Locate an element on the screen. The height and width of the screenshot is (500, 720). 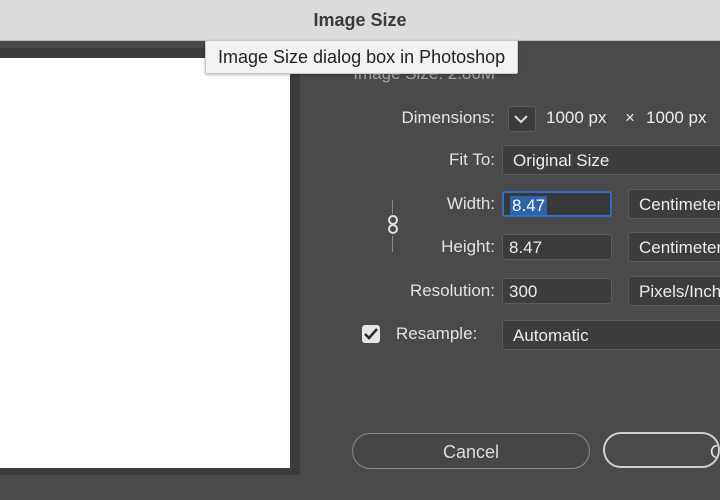
chevron-down-icon is located at coordinates (521, 119).